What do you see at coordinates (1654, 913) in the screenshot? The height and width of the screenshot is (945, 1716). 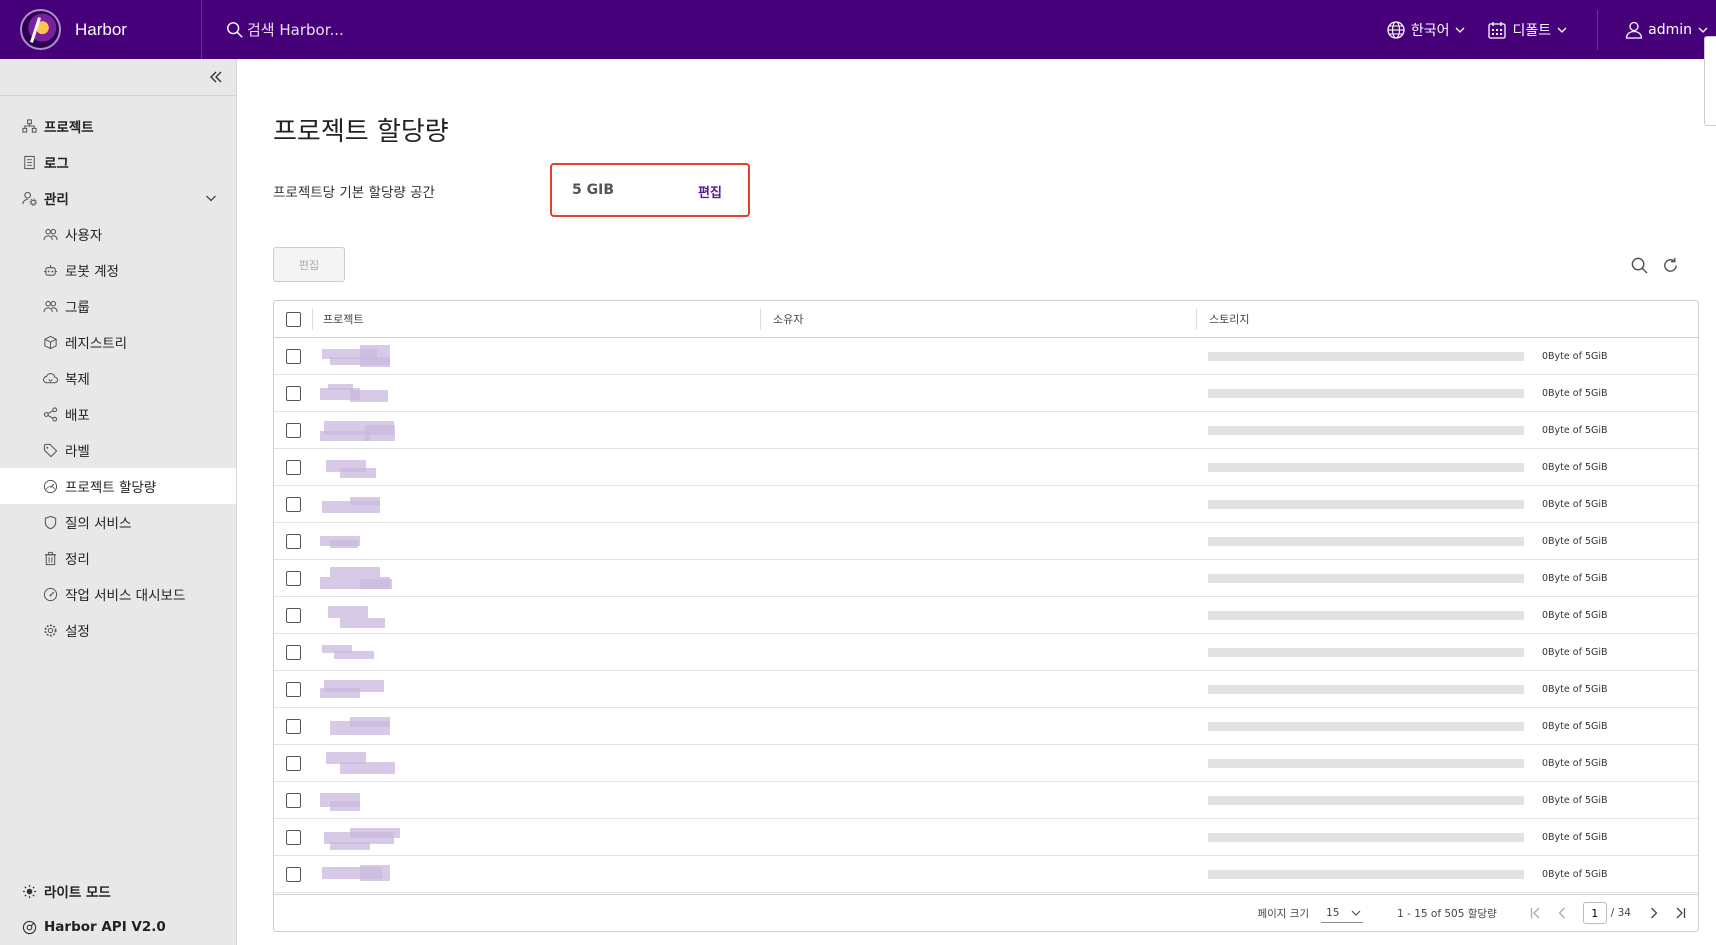 I see `next-page-icon` at bounding box center [1654, 913].